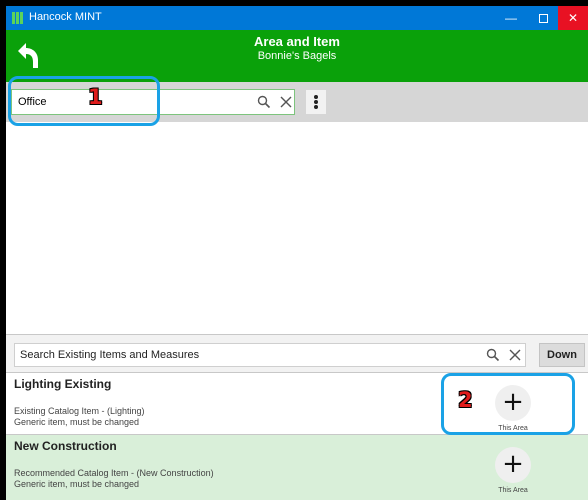 This screenshot has height=500, width=588. I want to click on close-button: ✕, so click(573, 18).